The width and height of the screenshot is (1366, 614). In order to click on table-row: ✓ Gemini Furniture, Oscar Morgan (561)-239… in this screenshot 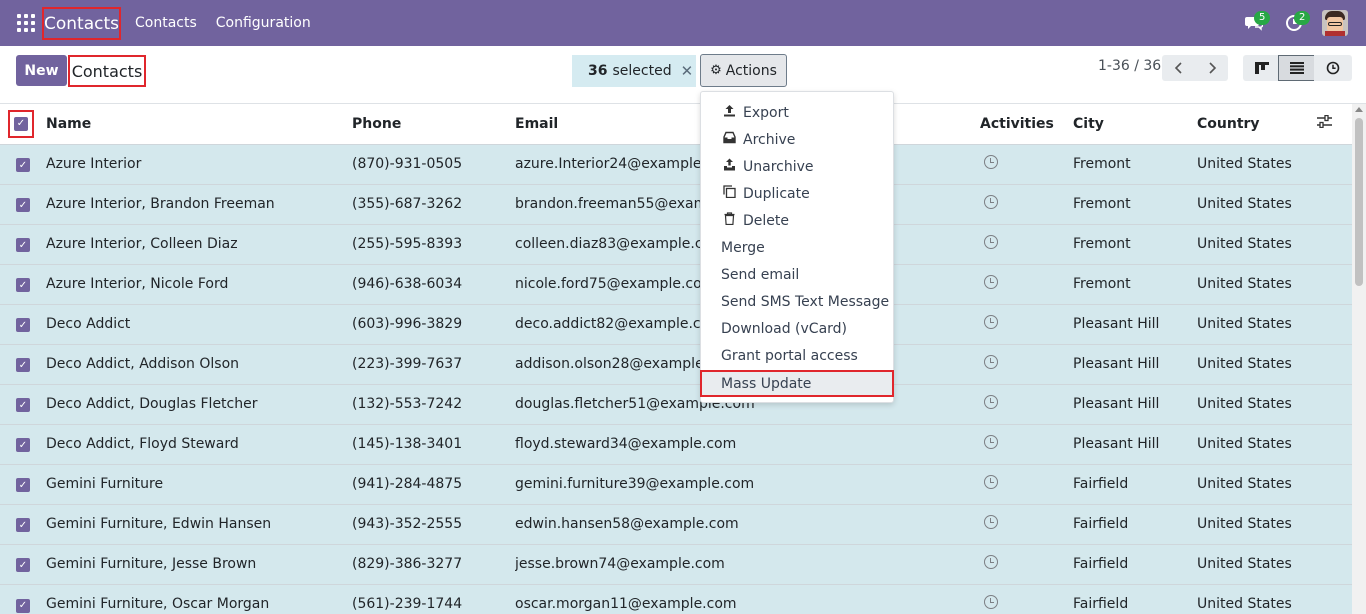, I will do `click(676, 599)`.